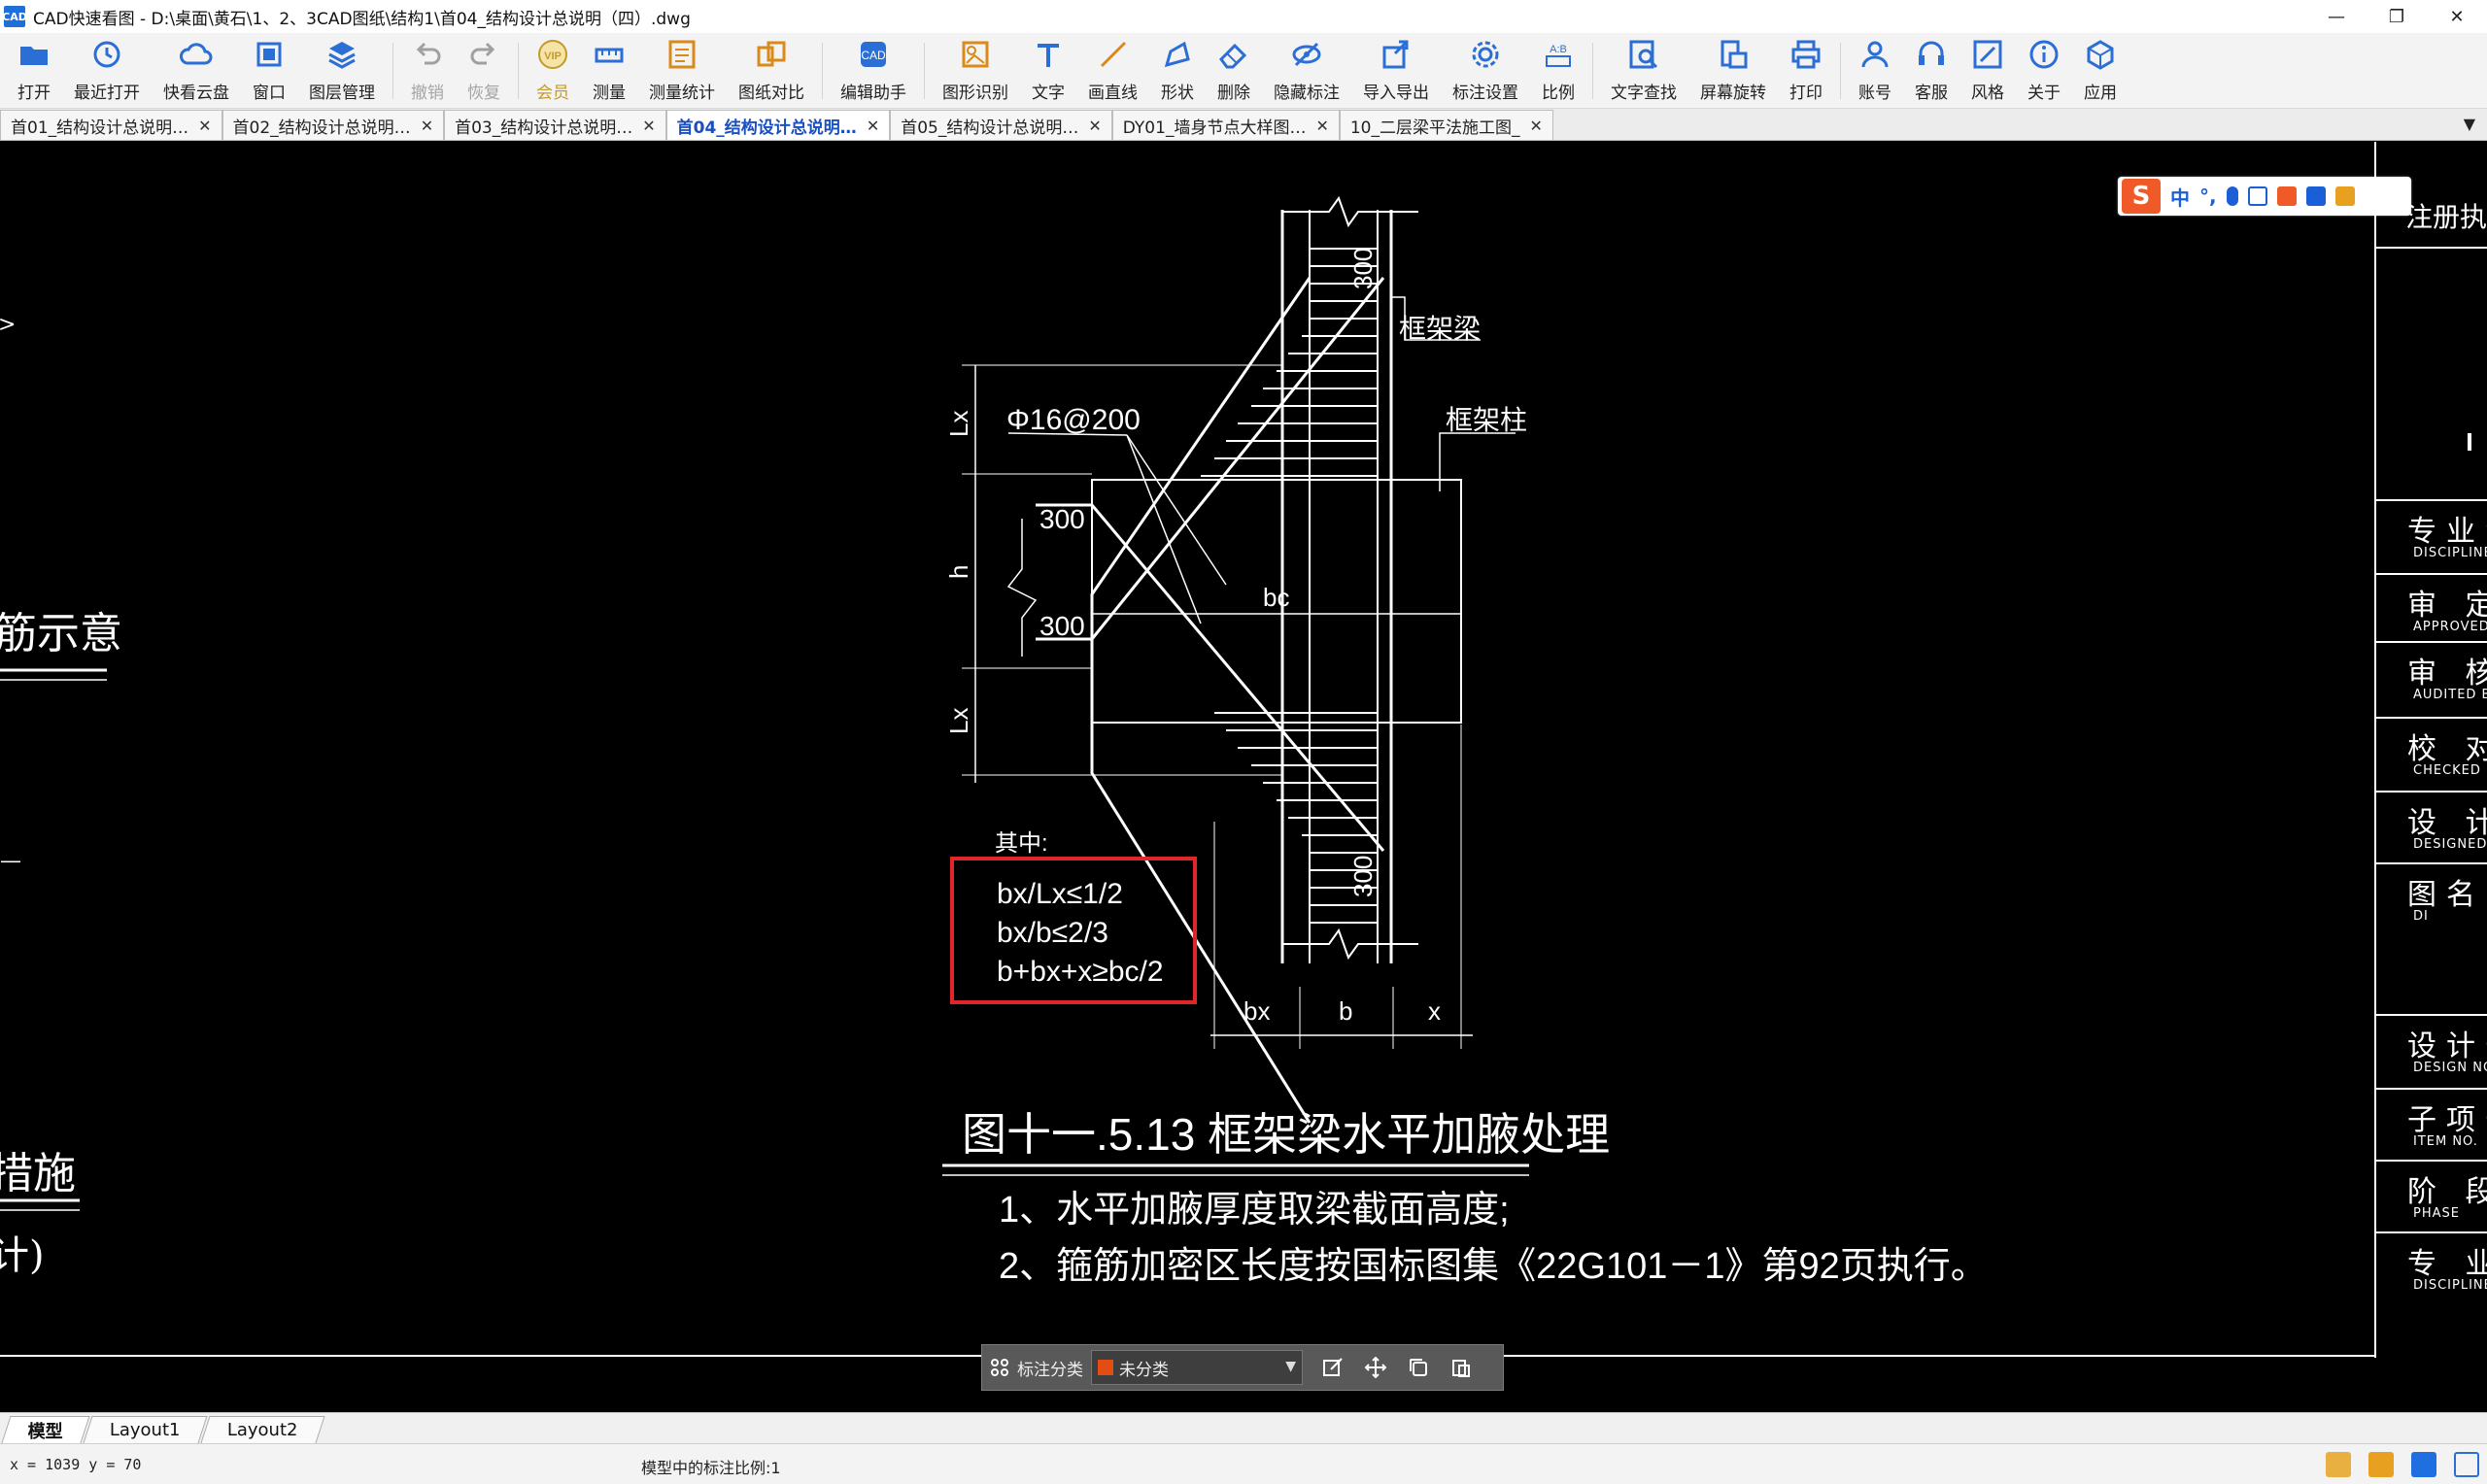 The height and width of the screenshot is (1484, 2487). What do you see at coordinates (1486, 420) in the screenshot?
I see `label-frame-column: 框架柱` at bounding box center [1486, 420].